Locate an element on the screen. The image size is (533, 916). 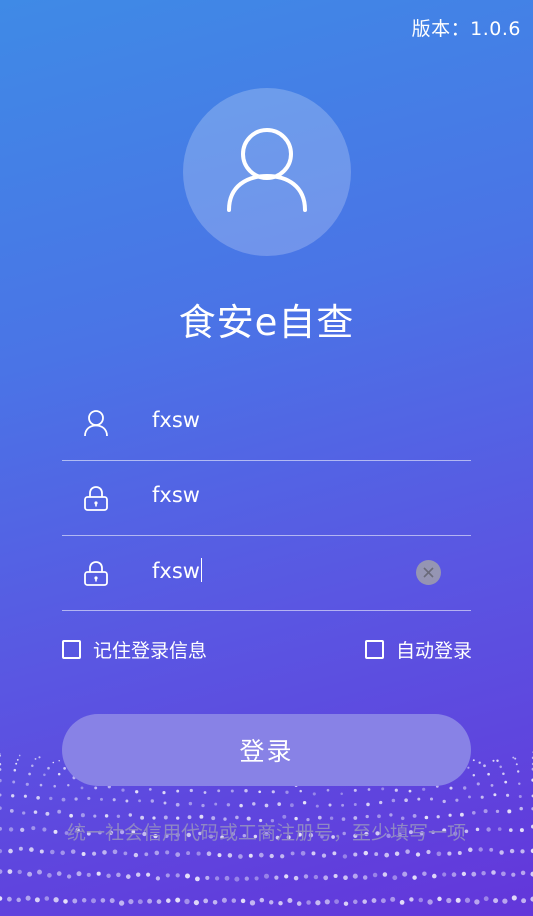
auto-login-option: 自动登录 is located at coordinates (418, 649).